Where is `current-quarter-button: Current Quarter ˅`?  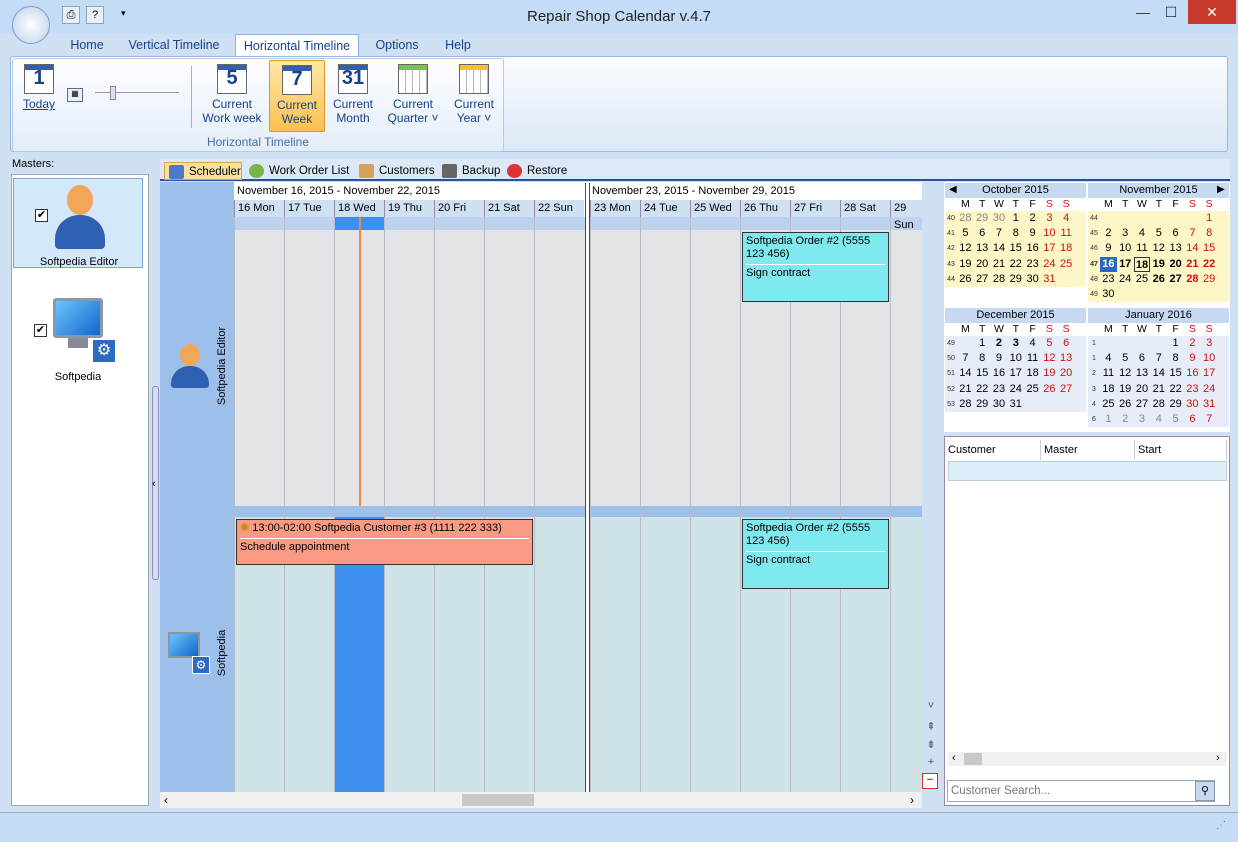
current-quarter-button: Current Quarter ˅ is located at coordinates (413, 96).